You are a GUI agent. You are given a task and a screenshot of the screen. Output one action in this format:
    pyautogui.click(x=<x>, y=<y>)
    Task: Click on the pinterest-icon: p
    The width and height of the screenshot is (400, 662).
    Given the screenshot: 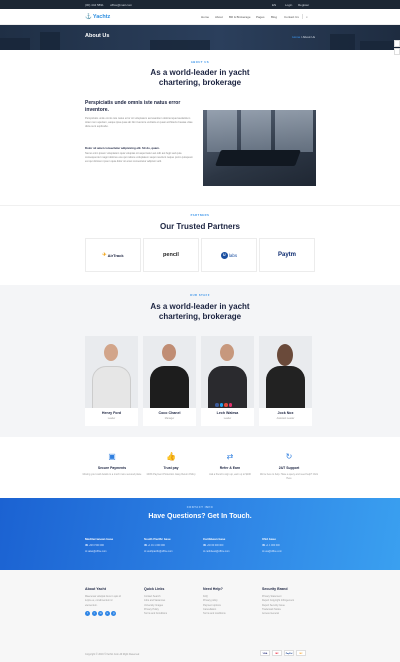 What is the action you would take?
    pyautogui.click(x=114, y=613)
    